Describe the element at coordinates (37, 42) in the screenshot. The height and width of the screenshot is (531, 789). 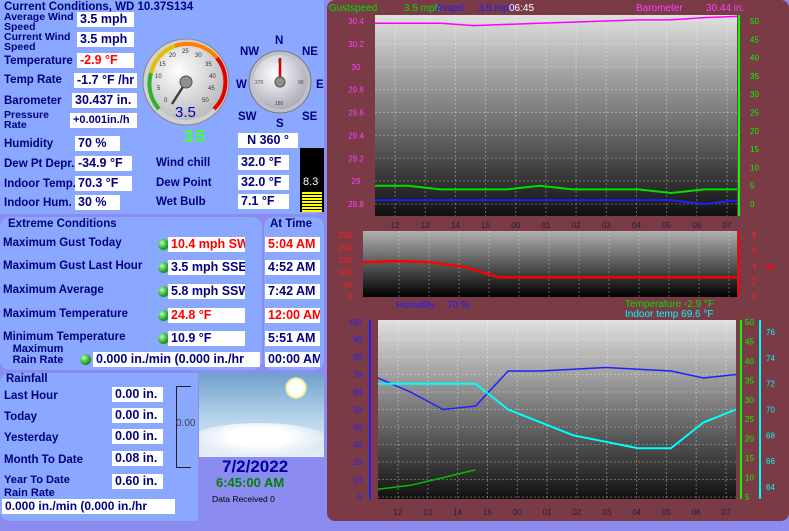
I see `cur-wind-label: Current Wind Speed` at that location.